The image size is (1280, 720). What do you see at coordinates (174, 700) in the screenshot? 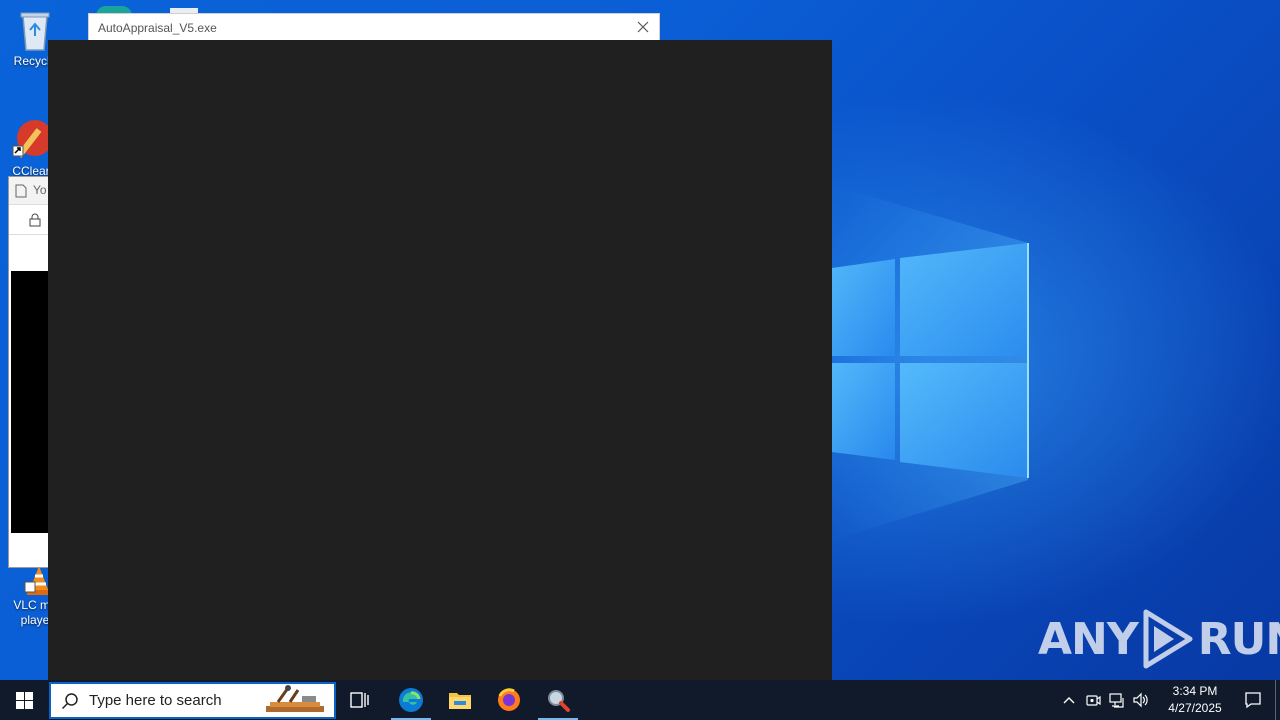
I see `search-input` at bounding box center [174, 700].